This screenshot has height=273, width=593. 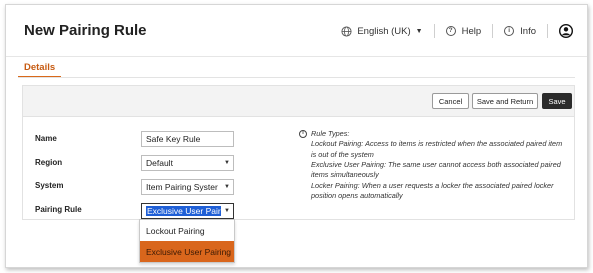 I want to click on user-icon, so click(x=566, y=31).